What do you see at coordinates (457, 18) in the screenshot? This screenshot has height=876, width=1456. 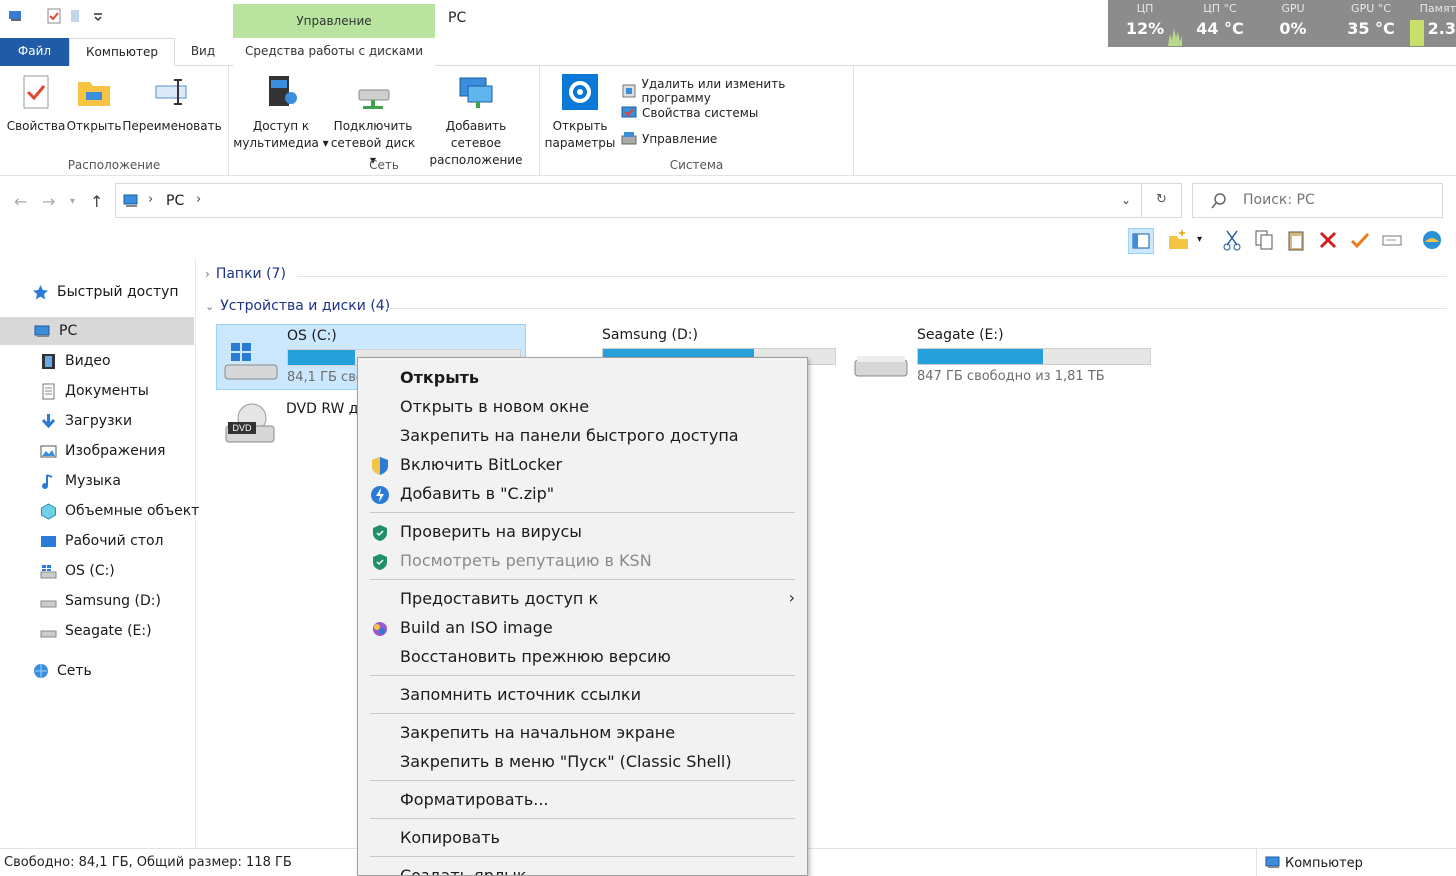 I see `window-title: PC` at bounding box center [457, 18].